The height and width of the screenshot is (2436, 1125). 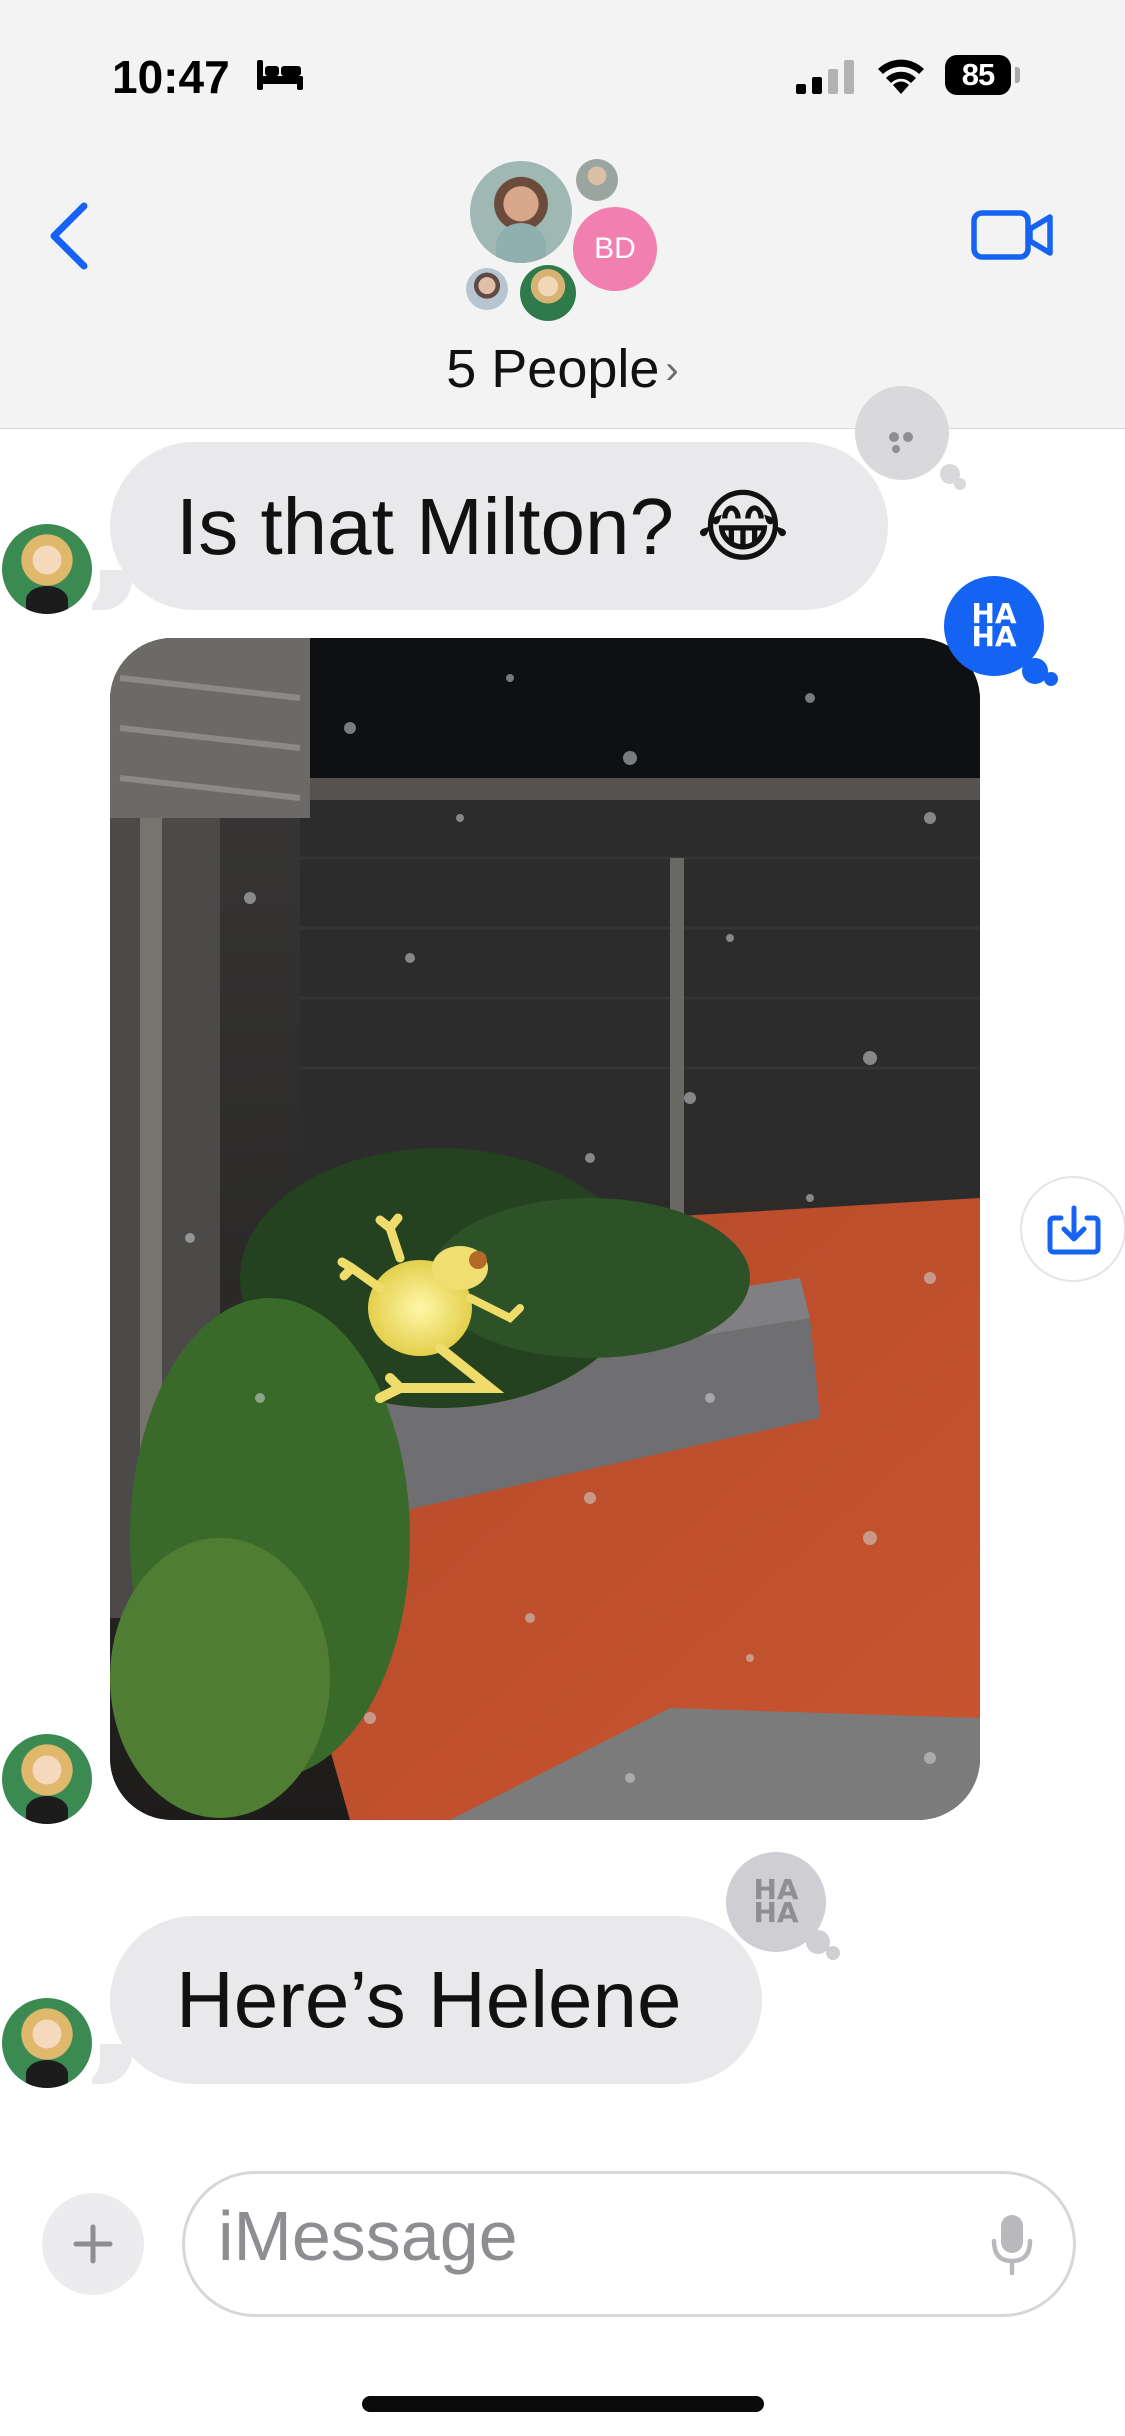 I want to click on avatar-initials: BD, so click(x=615, y=249).